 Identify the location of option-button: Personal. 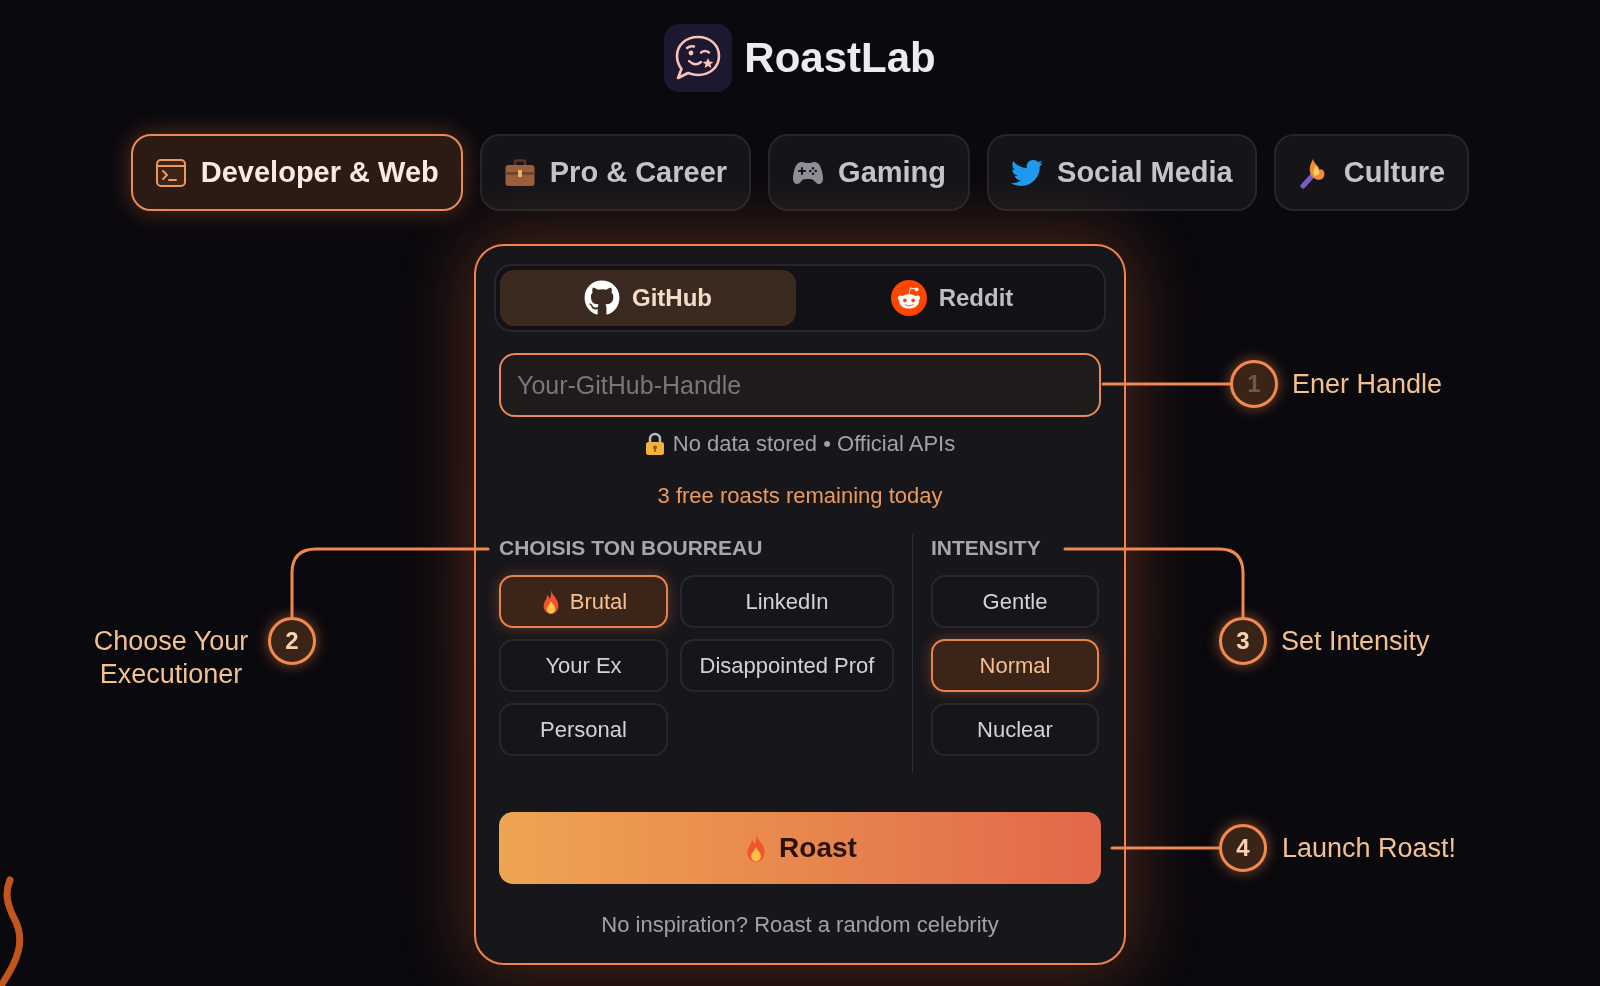
(583, 729).